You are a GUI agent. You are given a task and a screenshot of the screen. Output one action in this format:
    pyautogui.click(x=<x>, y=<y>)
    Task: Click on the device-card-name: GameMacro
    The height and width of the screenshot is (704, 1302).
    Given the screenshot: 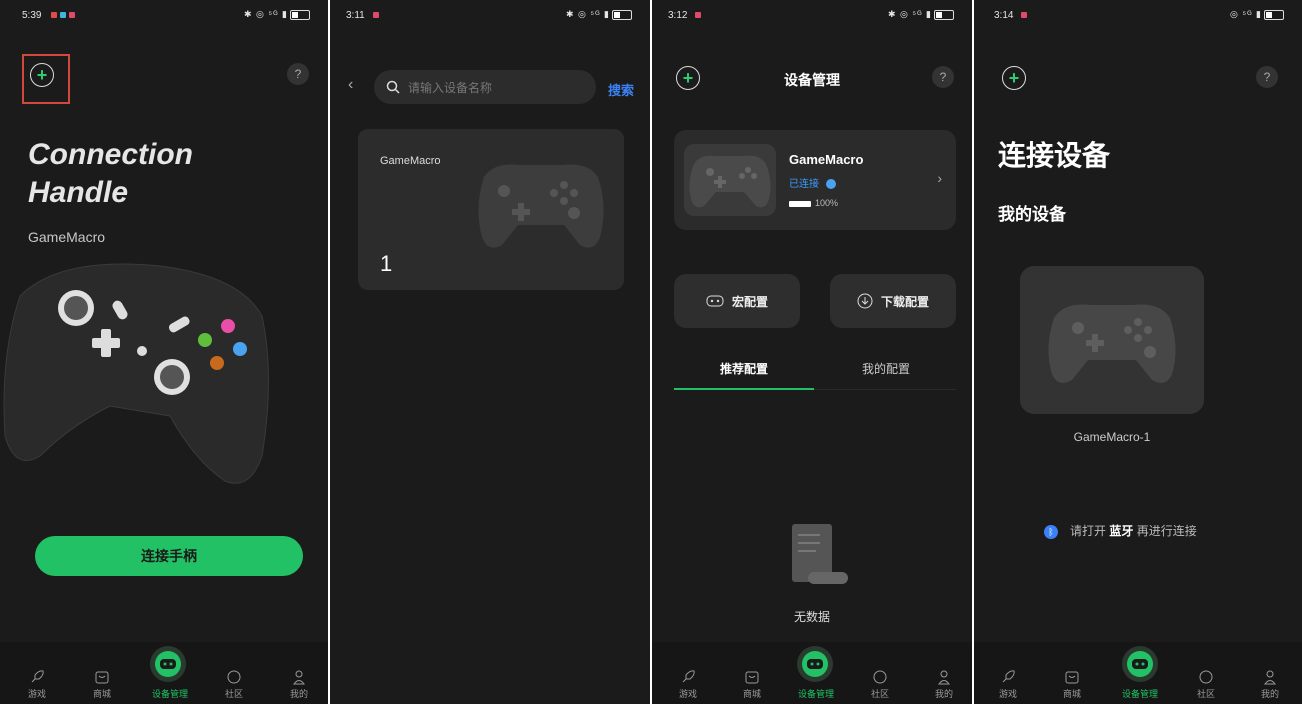 What is the action you would take?
    pyautogui.click(x=410, y=161)
    